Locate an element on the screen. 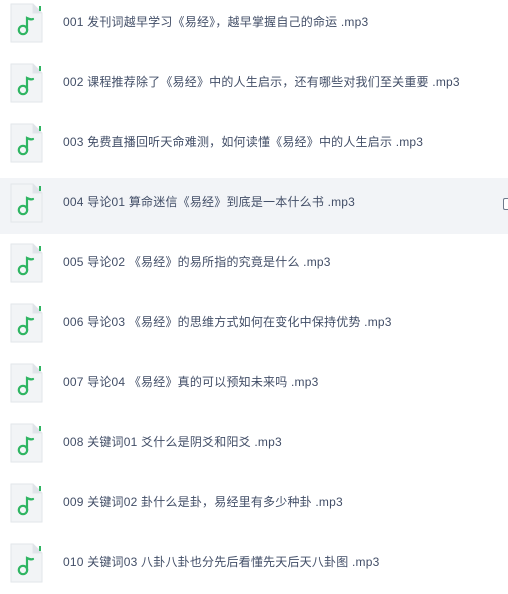  file-row: 002 课程推荐除了《易经》中的人生启示，还有哪些对我们至关重要 .mp3 is located at coordinates (254, 86).